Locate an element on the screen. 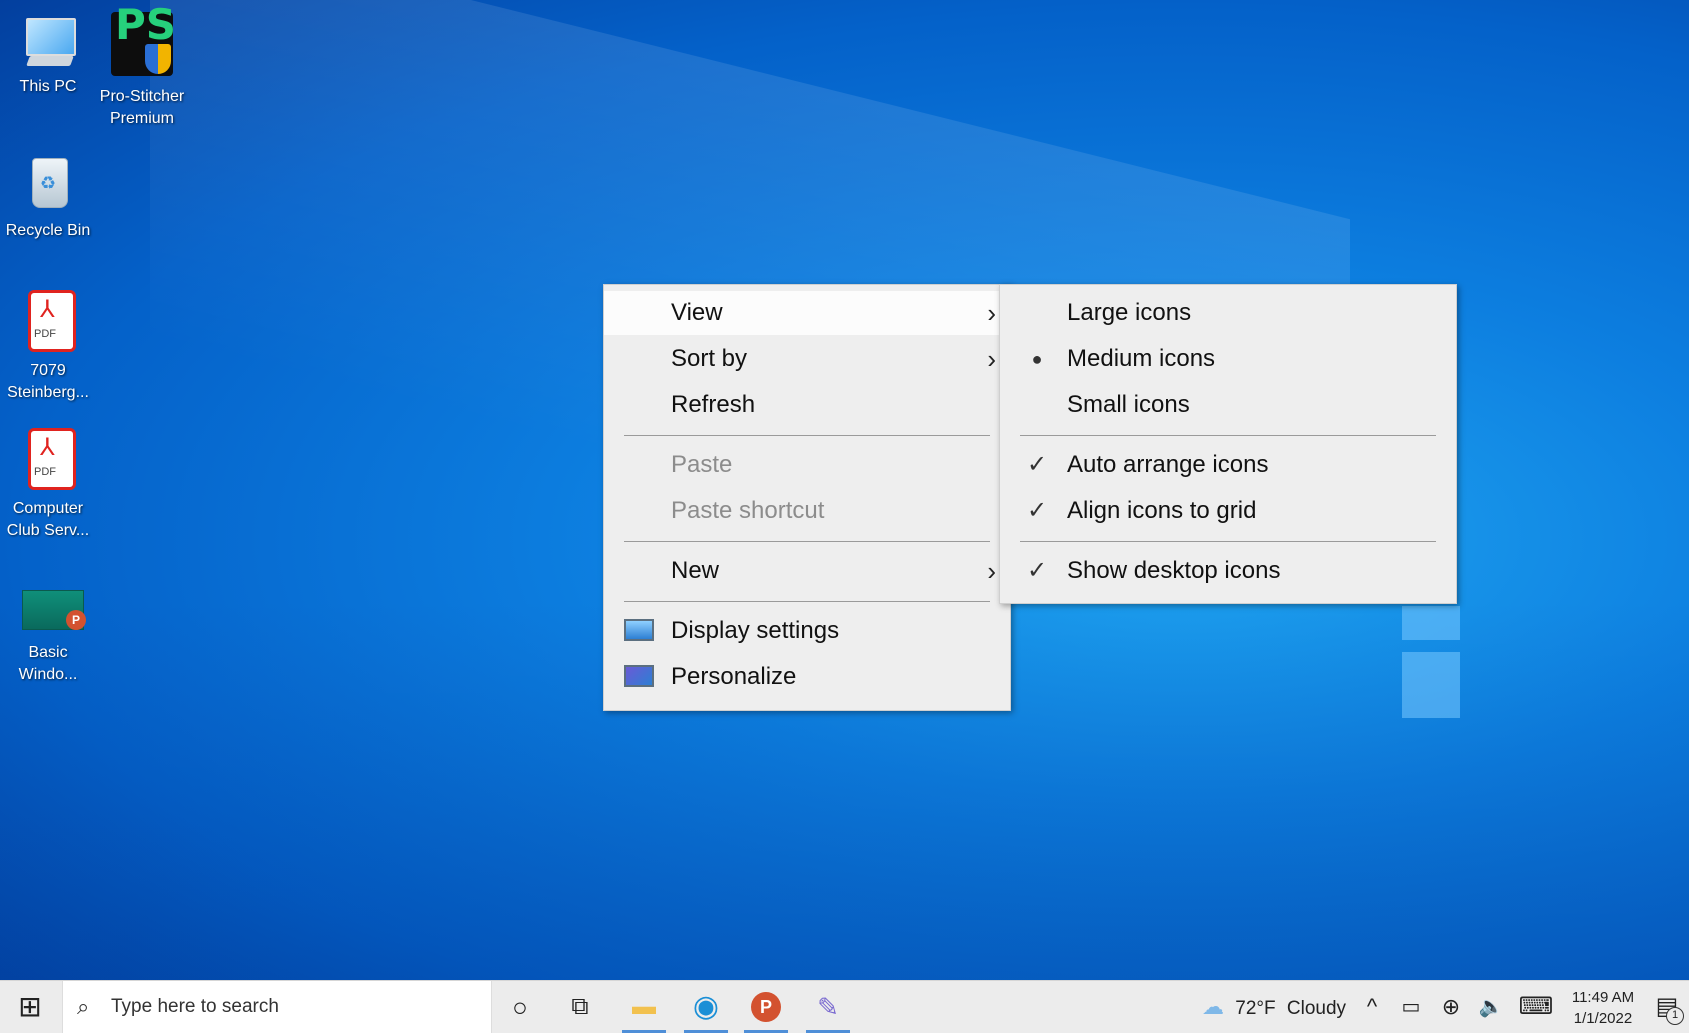  speaker-icon: 🔈 is located at coordinates (1491, 1007).